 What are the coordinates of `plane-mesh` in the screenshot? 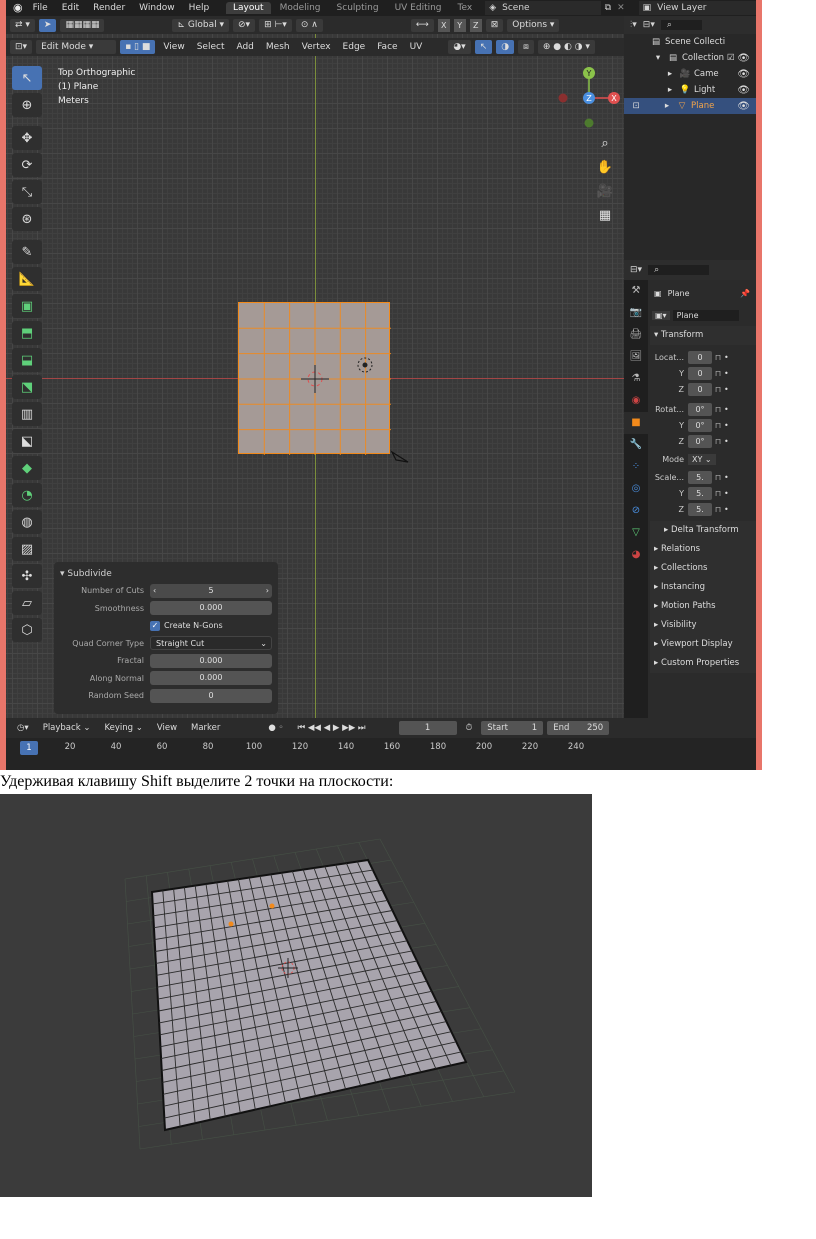 It's located at (314, 378).